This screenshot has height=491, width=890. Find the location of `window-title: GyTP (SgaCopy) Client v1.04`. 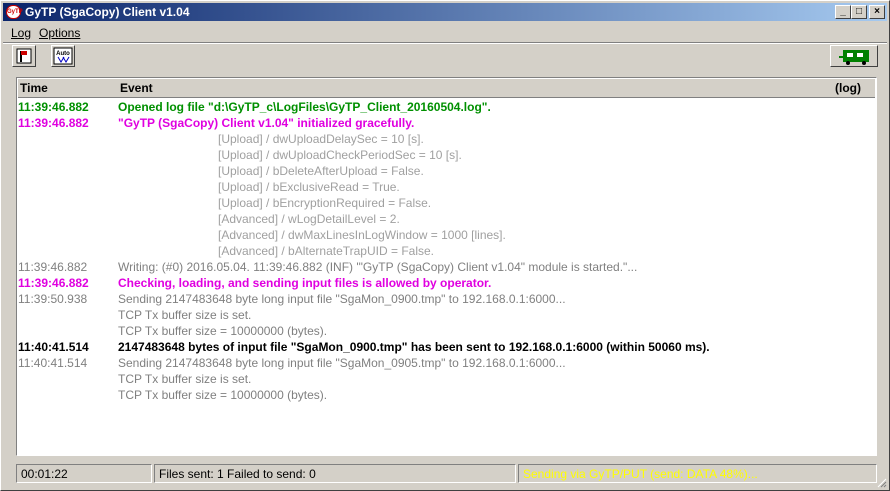

window-title: GyTP (SgaCopy) Client v1.04 is located at coordinates (107, 12).